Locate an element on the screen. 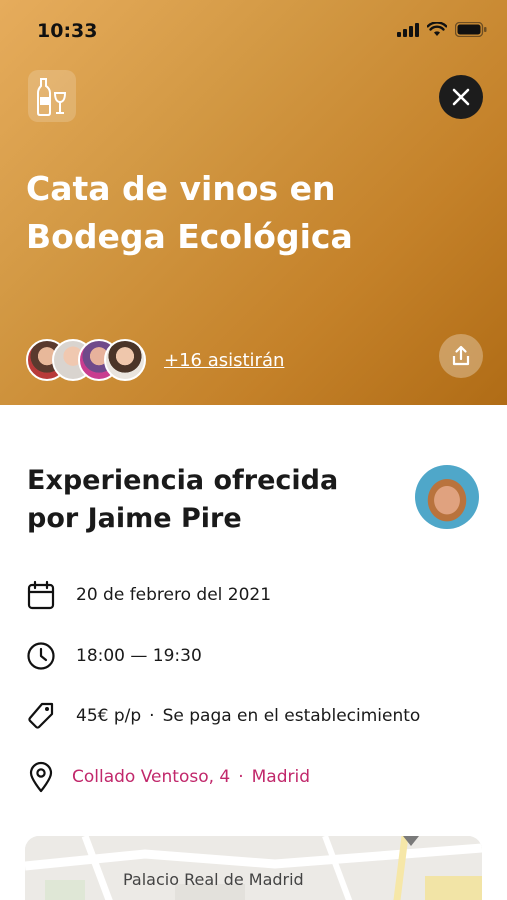  status-bar: 10:33 is located at coordinates (253, 30).